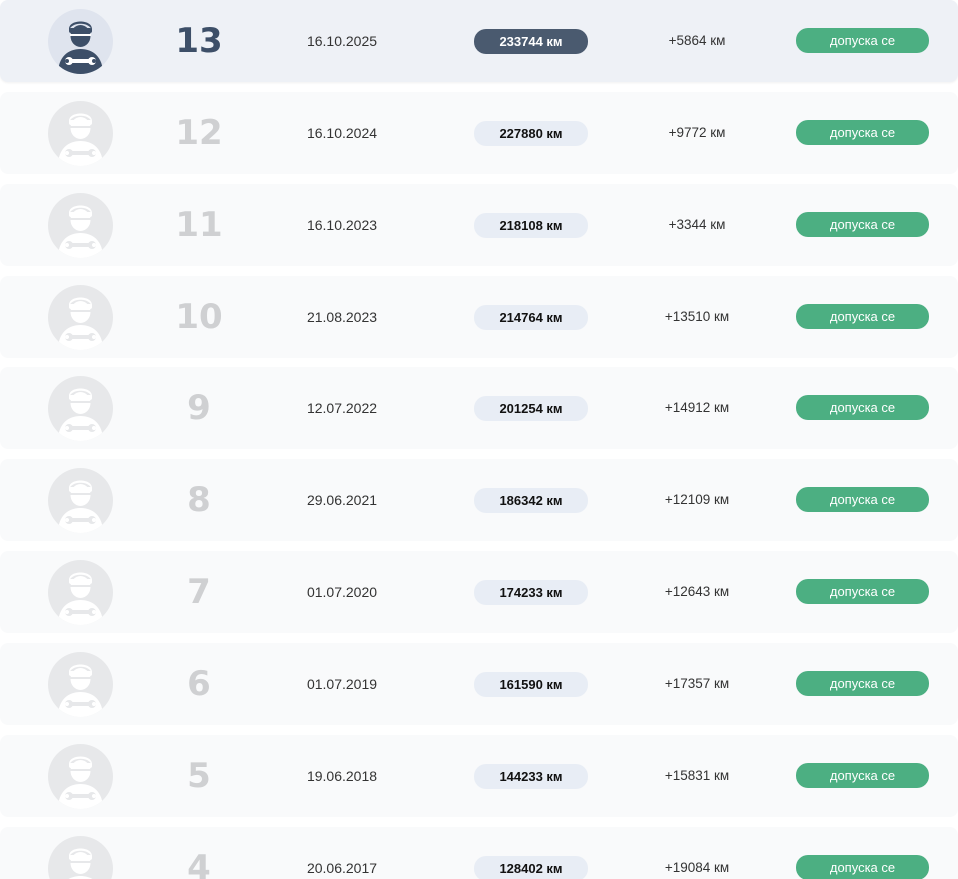 The height and width of the screenshot is (879, 958). What do you see at coordinates (342, 592) in the screenshot?
I see `inspection-date: 01.07.2020` at bounding box center [342, 592].